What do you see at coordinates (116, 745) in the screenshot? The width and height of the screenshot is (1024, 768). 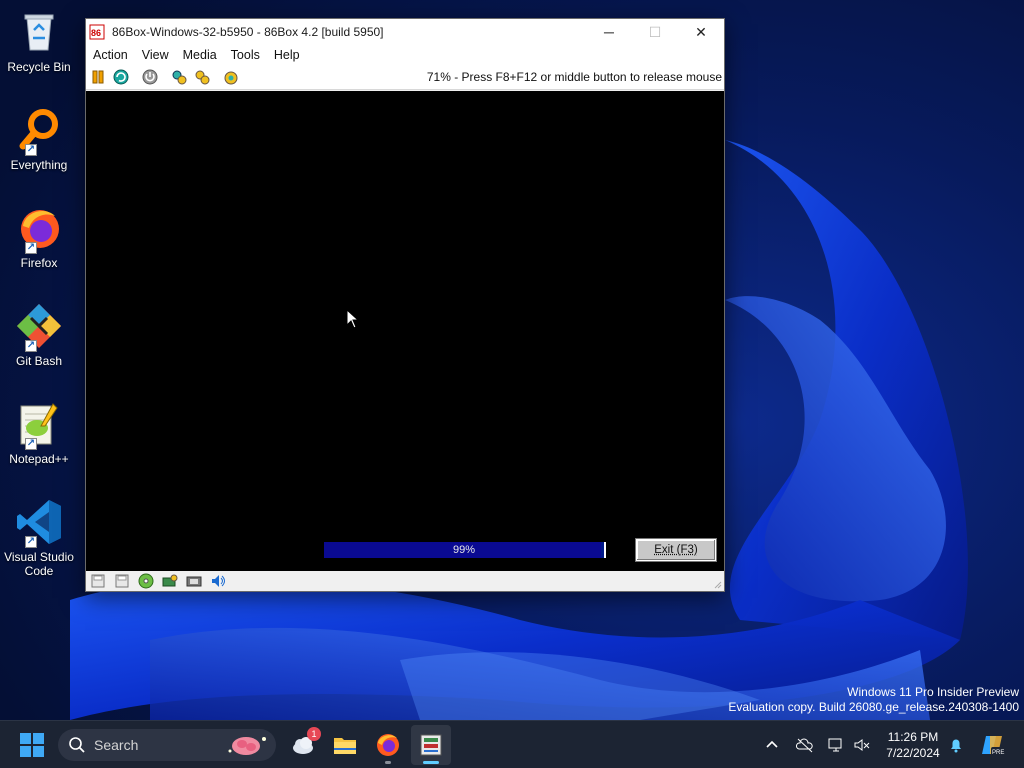 I see `search-placeholder: Search` at bounding box center [116, 745].